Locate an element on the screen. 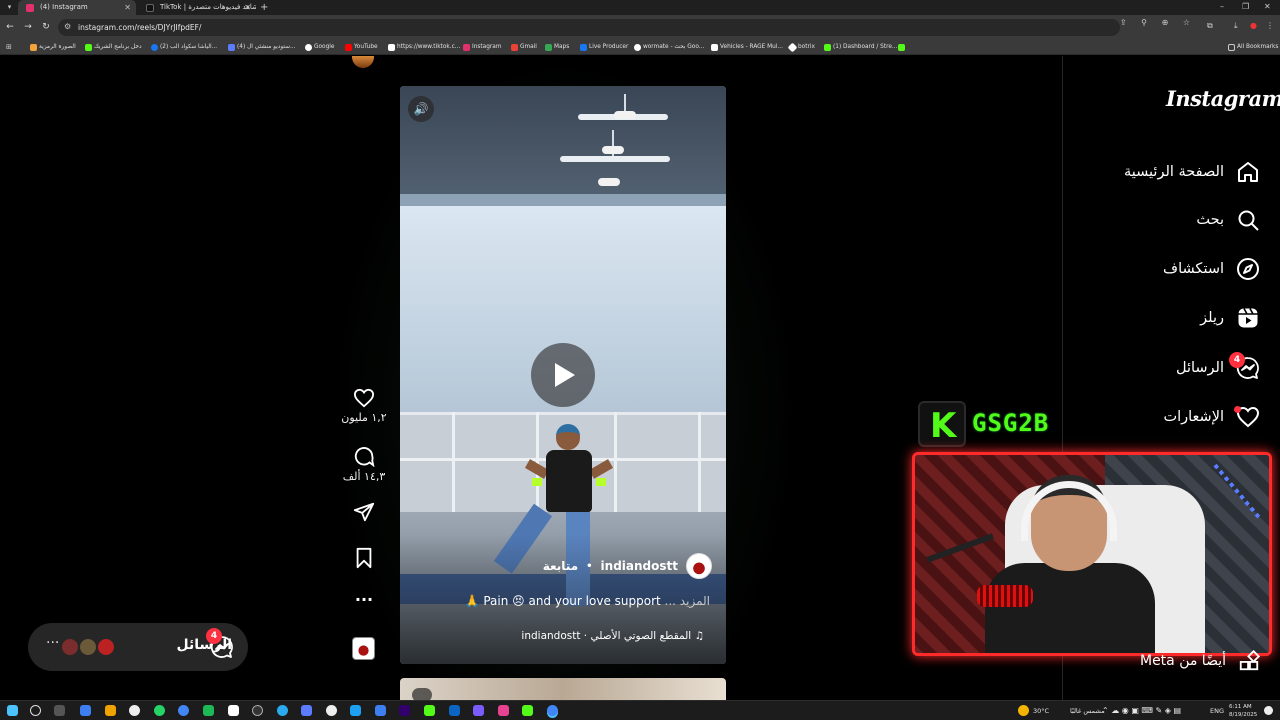 The height and width of the screenshot is (720, 1280). site-info-icon: ⚙ is located at coordinates (67, 26).